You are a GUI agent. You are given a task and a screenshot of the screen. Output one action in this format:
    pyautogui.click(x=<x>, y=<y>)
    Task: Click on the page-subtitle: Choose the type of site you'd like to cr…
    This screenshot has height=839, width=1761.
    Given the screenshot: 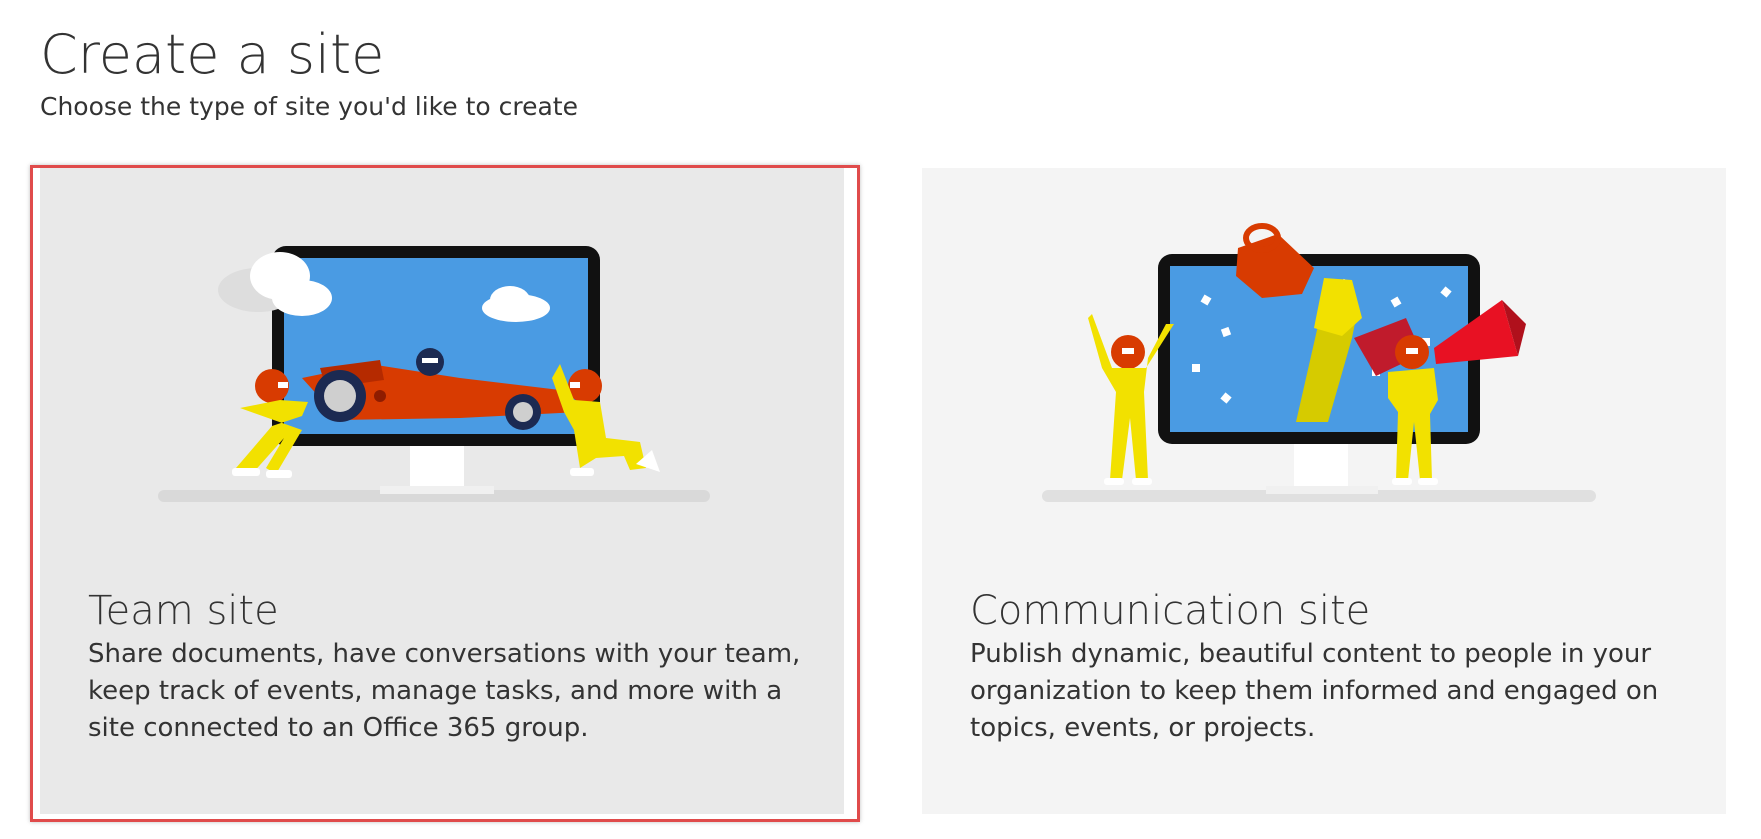 What is the action you would take?
    pyautogui.click(x=309, y=106)
    